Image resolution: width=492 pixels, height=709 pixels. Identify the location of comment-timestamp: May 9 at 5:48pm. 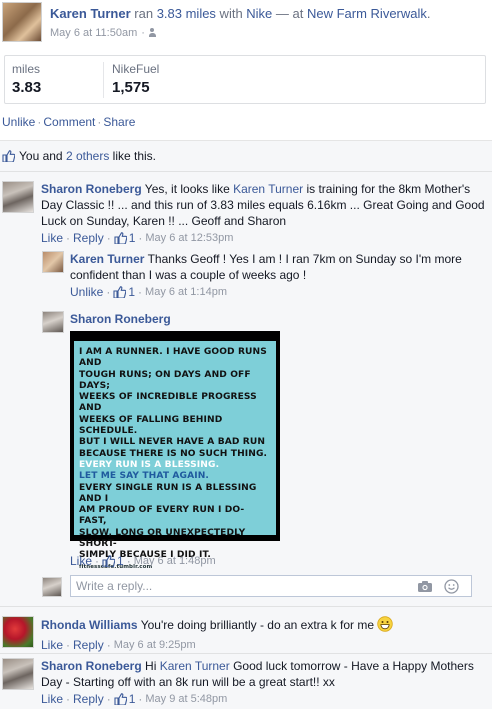
(186, 699).